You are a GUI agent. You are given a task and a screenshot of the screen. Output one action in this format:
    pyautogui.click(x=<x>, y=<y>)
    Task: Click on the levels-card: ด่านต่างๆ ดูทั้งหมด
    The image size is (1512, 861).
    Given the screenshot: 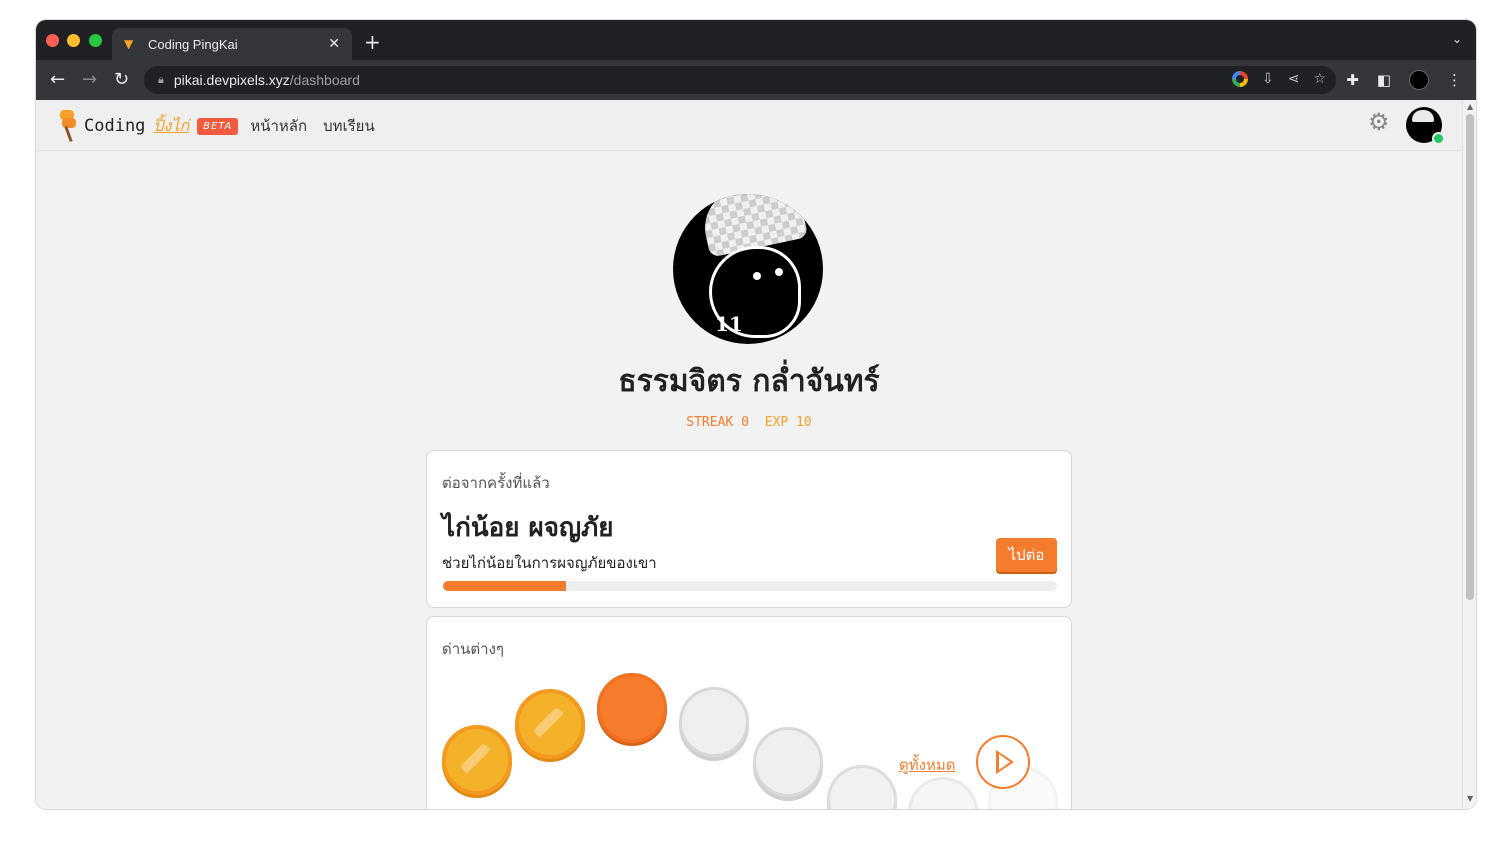 What is the action you would take?
    pyautogui.click(x=749, y=712)
    